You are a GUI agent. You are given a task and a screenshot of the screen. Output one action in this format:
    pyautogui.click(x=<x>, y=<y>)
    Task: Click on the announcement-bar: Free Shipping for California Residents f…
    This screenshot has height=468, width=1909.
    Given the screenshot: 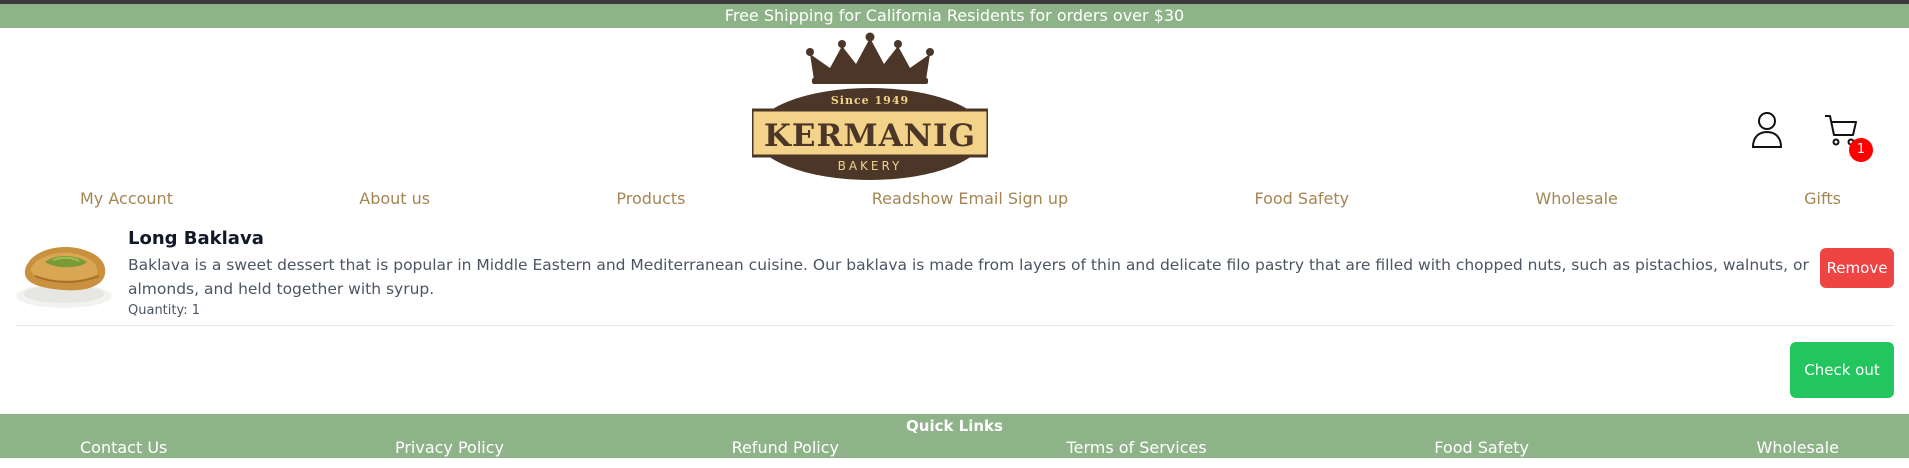 What is the action you would take?
    pyautogui.click(x=954, y=16)
    